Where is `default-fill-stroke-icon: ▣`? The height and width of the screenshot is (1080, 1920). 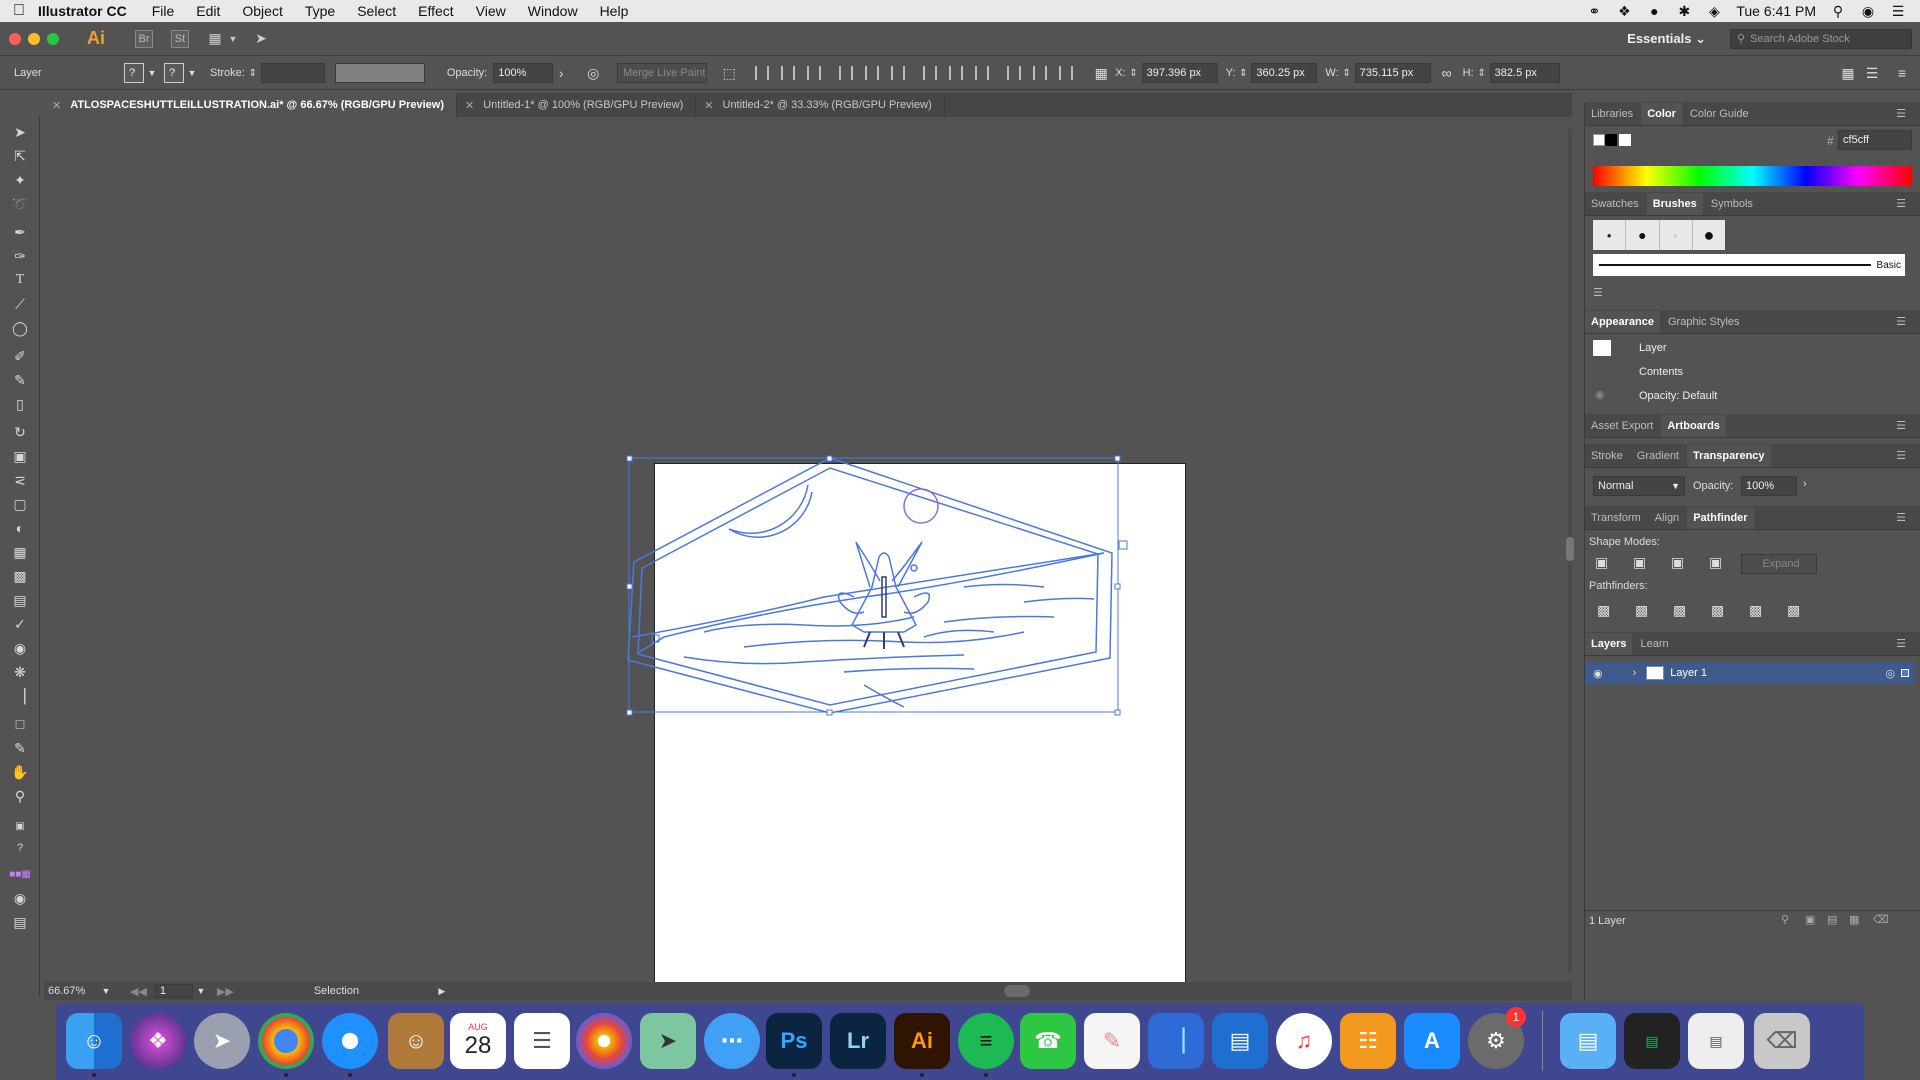
default-fill-stroke-icon: ▣ is located at coordinates (20, 826).